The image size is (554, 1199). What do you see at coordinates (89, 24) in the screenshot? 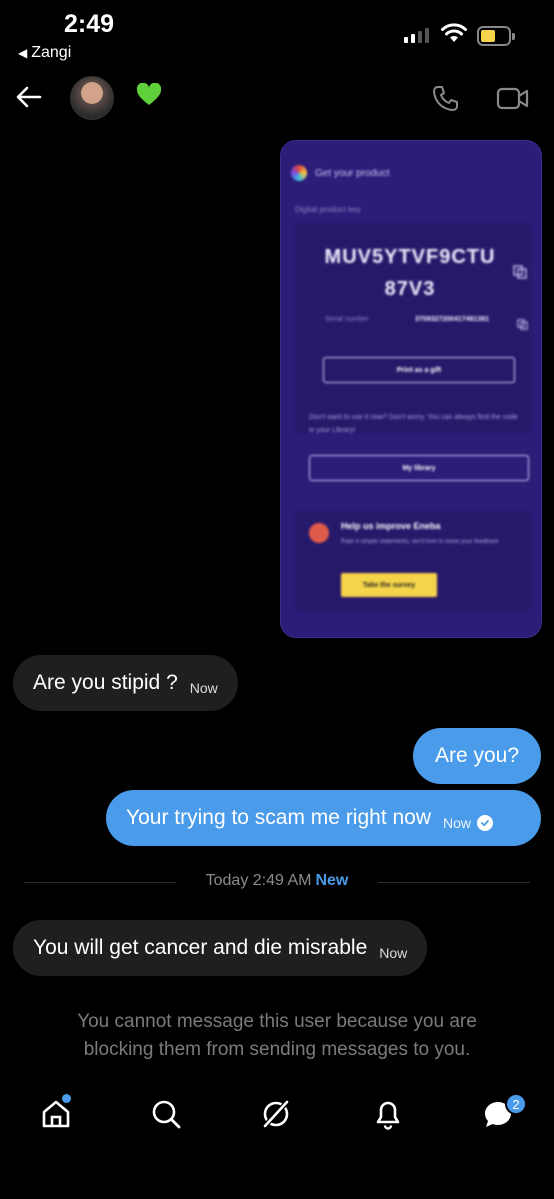
I see `status-time: 2:49` at bounding box center [89, 24].